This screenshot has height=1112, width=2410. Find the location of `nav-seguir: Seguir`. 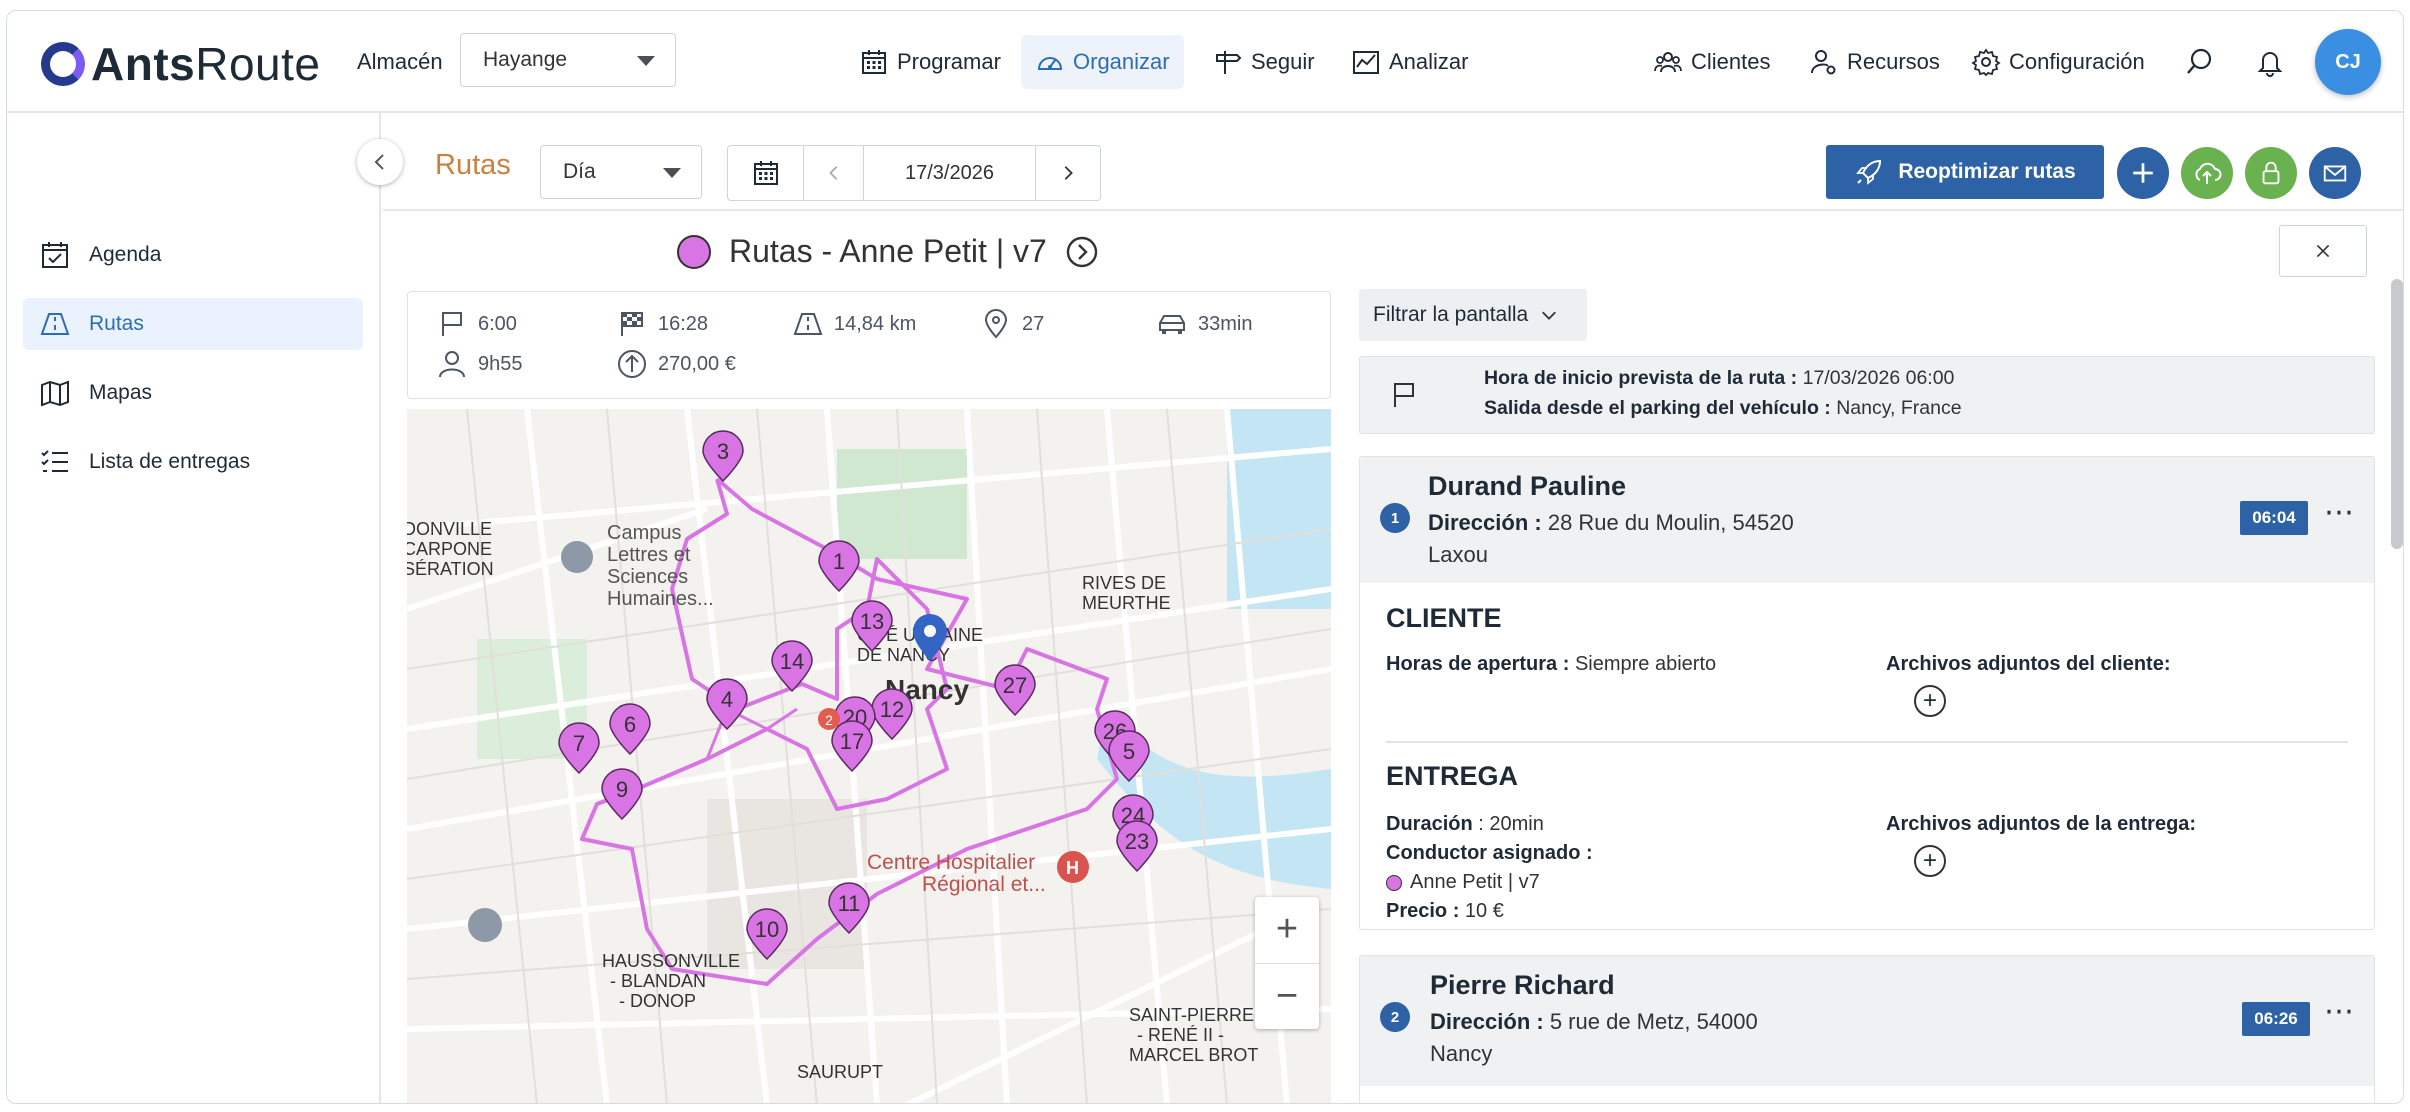

nav-seguir: Seguir is located at coordinates (1264, 62).